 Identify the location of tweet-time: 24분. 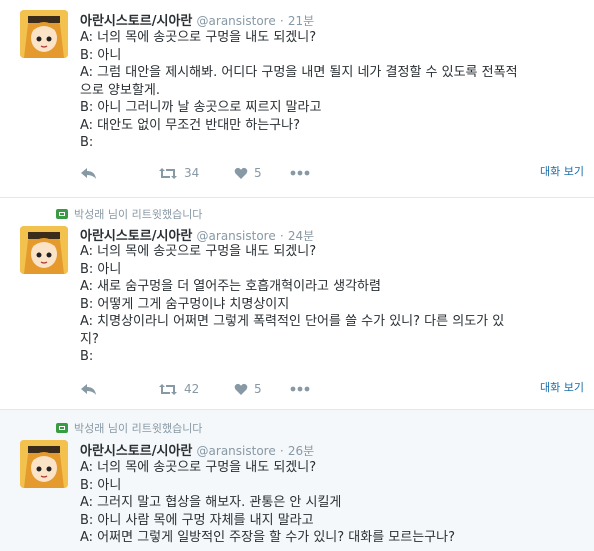
(301, 236).